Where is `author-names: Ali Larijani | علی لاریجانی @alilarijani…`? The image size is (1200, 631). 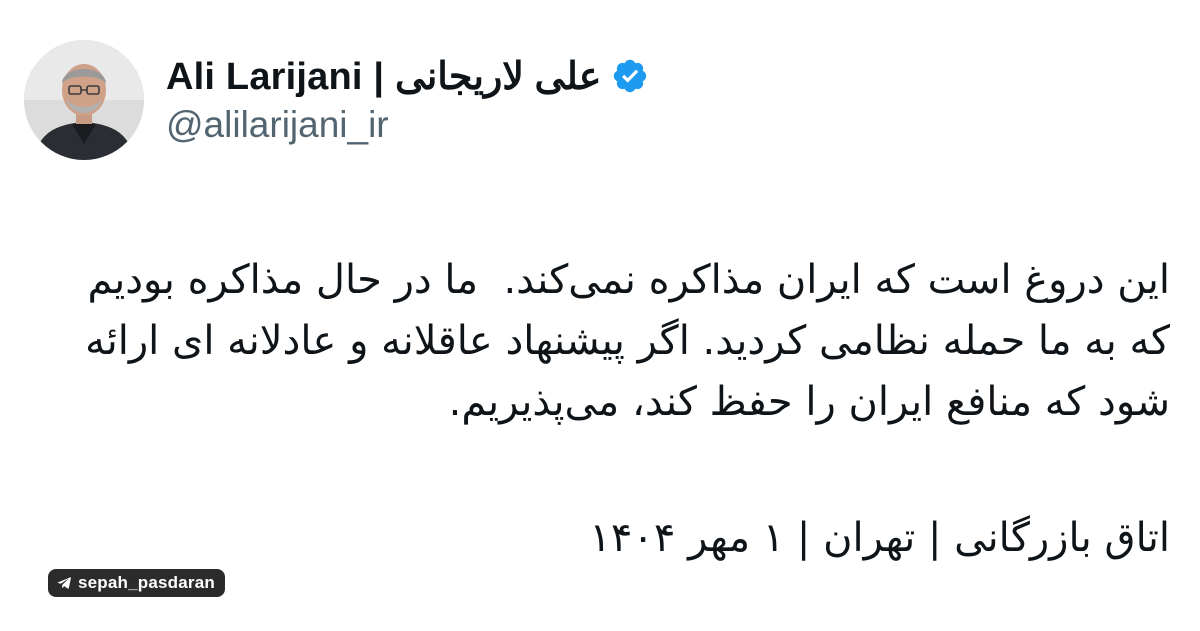 author-names: Ali Larijani | علی لاریجانی @alilarijani… is located at coordinates (407, 99).